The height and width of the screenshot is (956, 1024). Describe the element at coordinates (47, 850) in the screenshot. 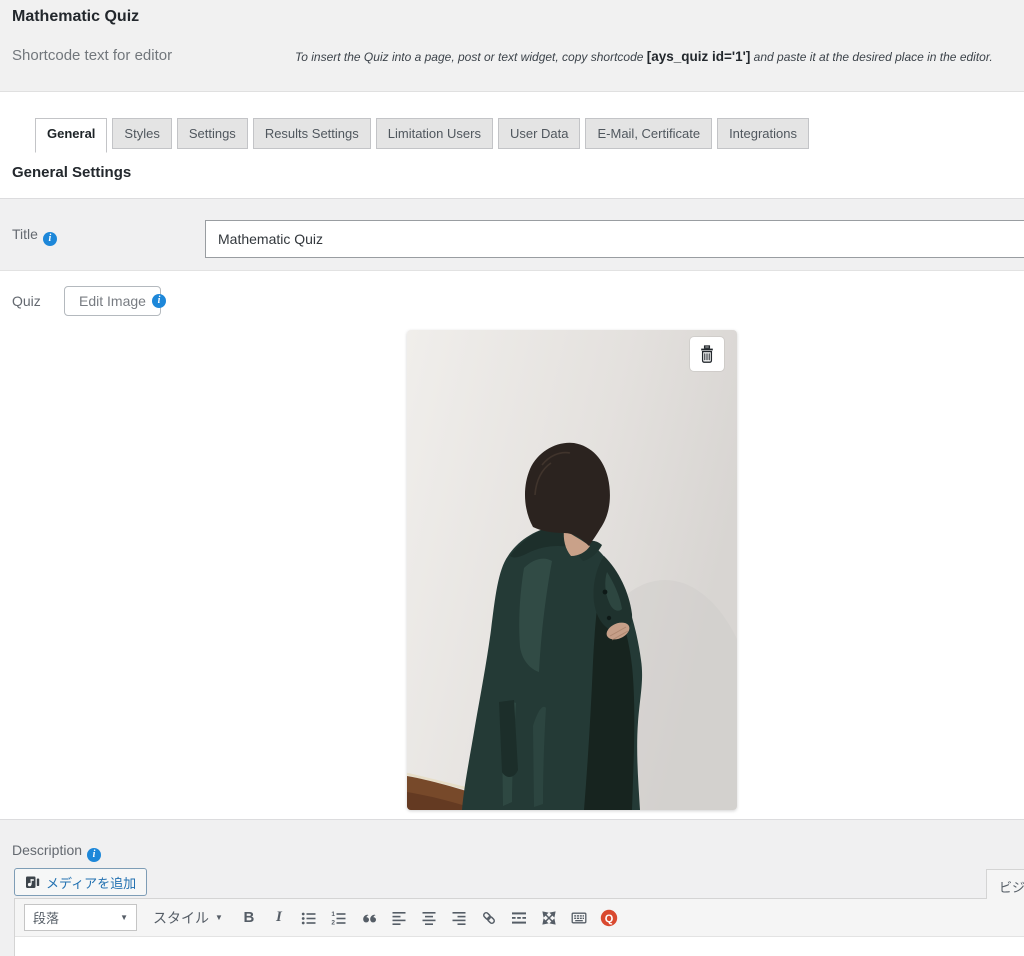

I see `description-label-text: Description` at that location.